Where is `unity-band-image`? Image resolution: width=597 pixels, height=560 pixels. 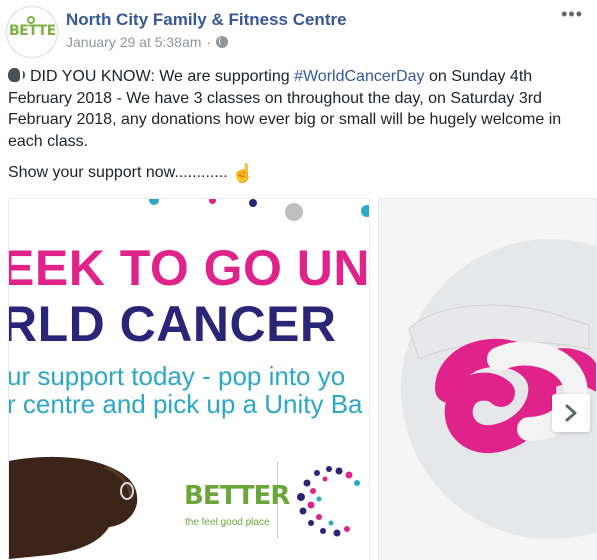
unity-band-image is located at coordinates (502, 378).